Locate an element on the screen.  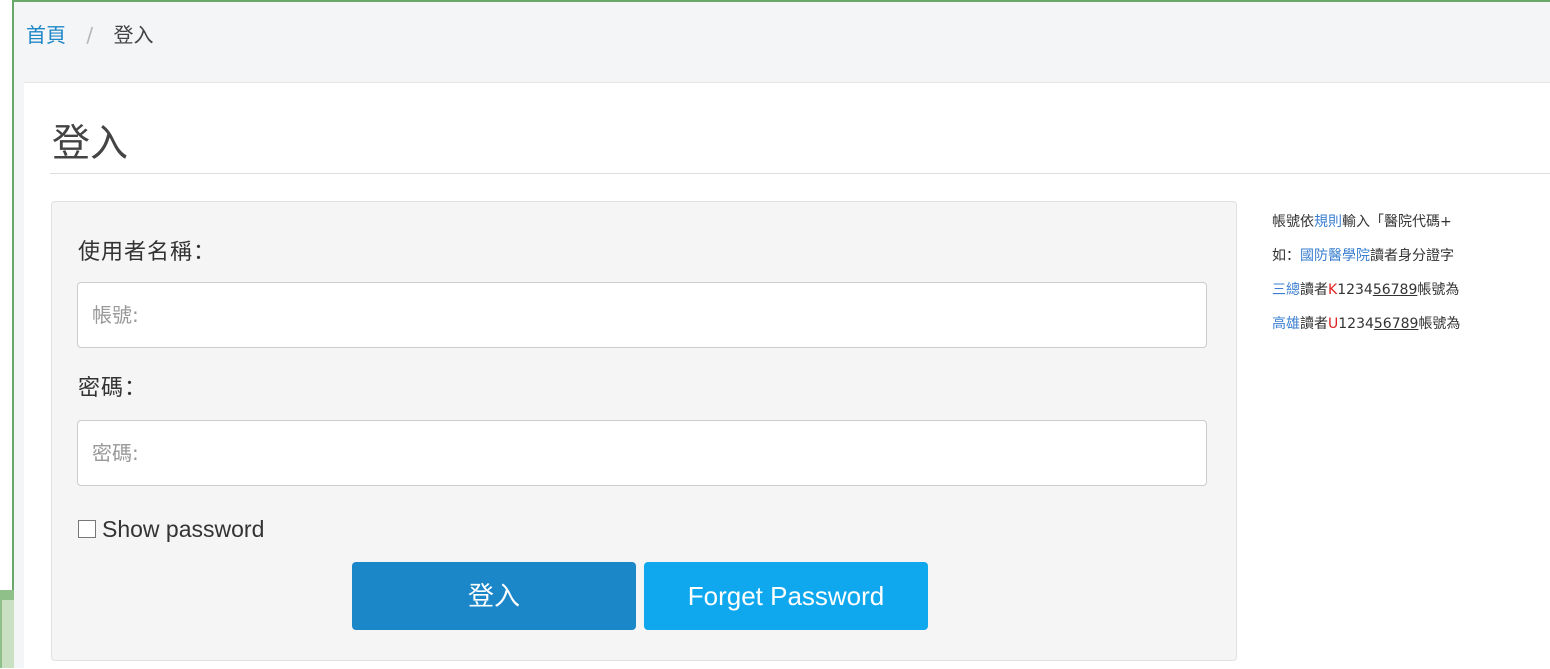
forget-password-button: Forget Password is located at coordinates (786, 596).